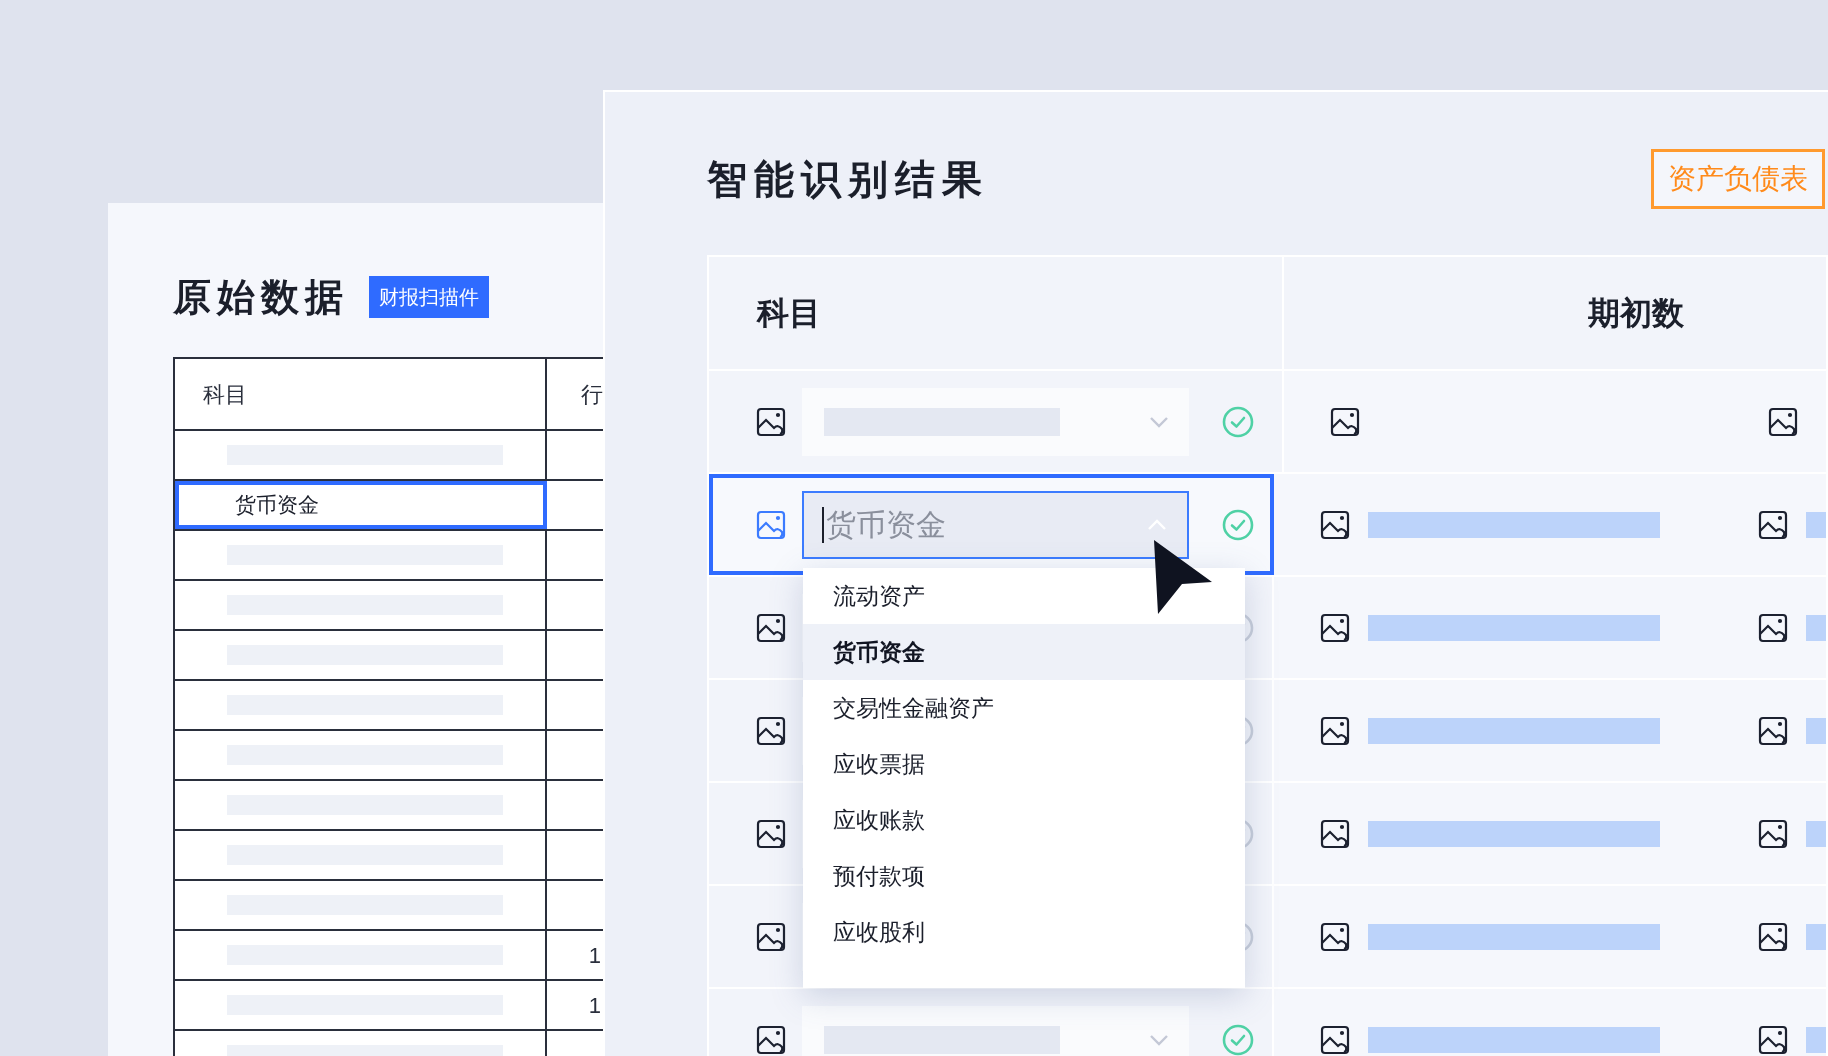  What do you see at coordinates (261, 297) in the screenshot?
I see `panel-title: 原始数据` at bounding box center [261, 297].